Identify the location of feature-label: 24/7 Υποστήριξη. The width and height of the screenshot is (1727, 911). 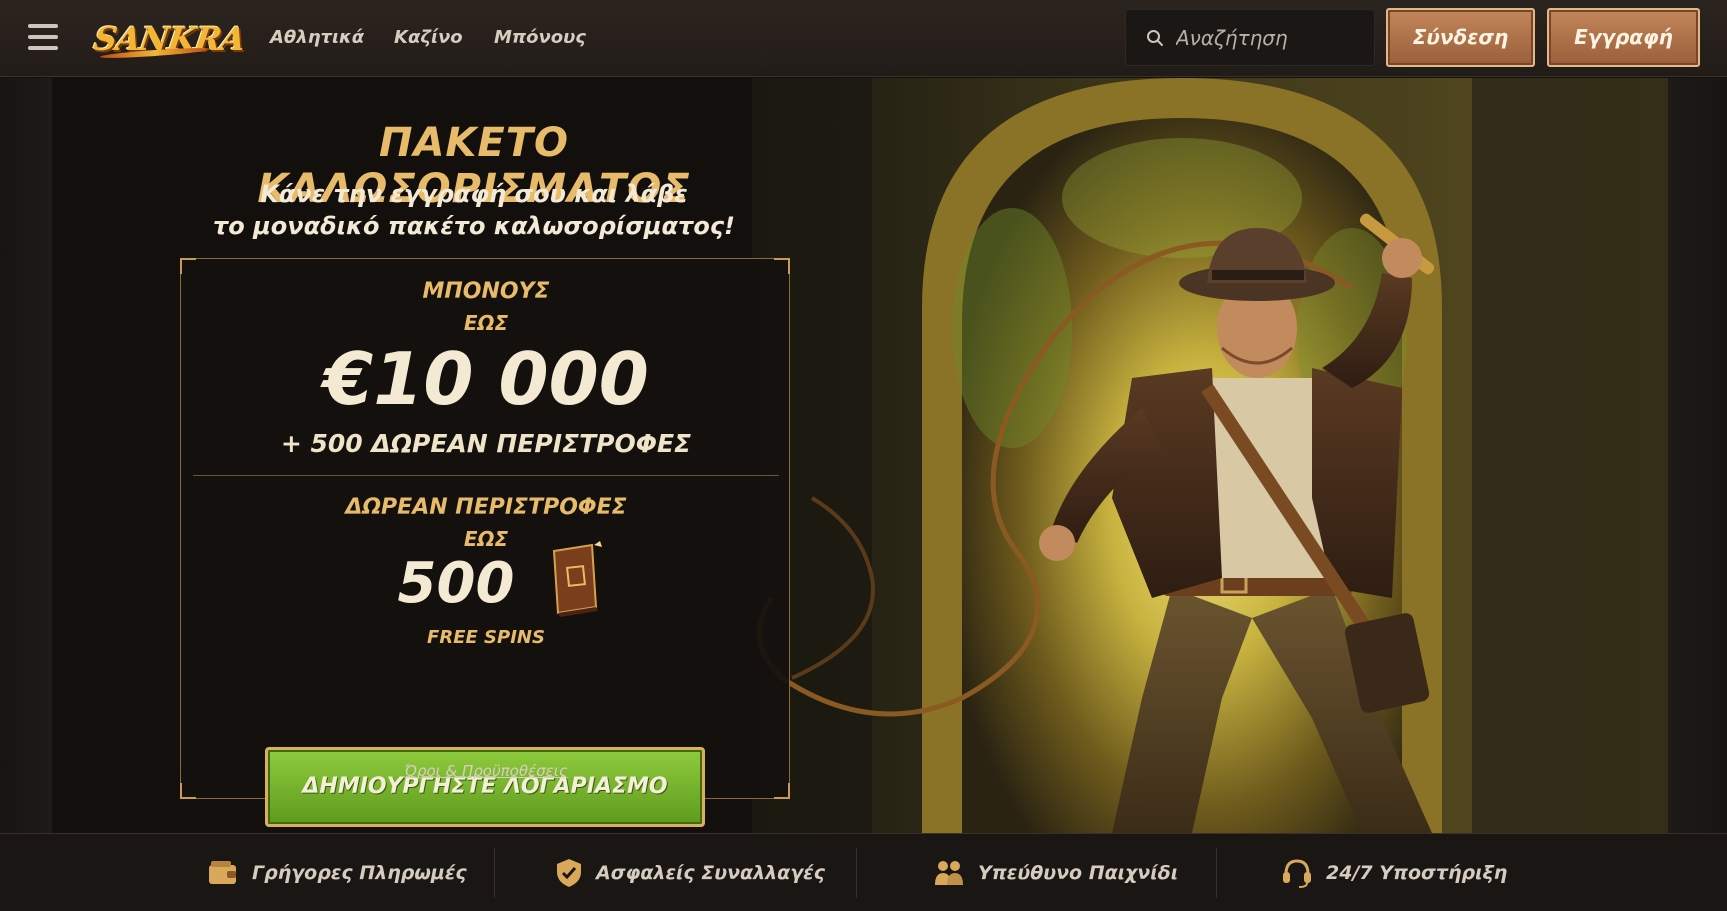
(1417, 873).